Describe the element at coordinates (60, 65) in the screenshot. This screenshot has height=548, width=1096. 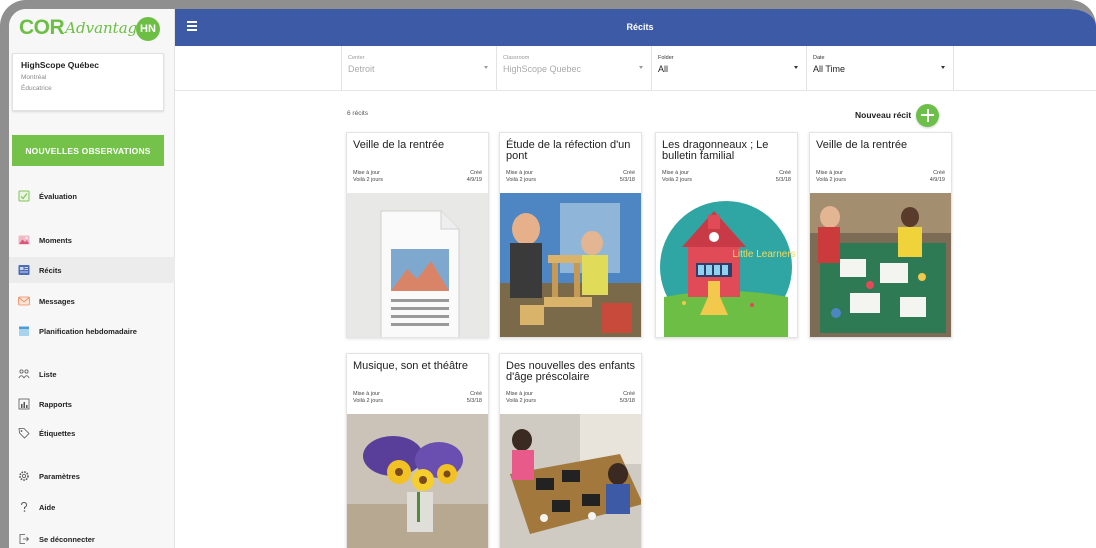
I see `user-name: HighScope Québec` at that location.